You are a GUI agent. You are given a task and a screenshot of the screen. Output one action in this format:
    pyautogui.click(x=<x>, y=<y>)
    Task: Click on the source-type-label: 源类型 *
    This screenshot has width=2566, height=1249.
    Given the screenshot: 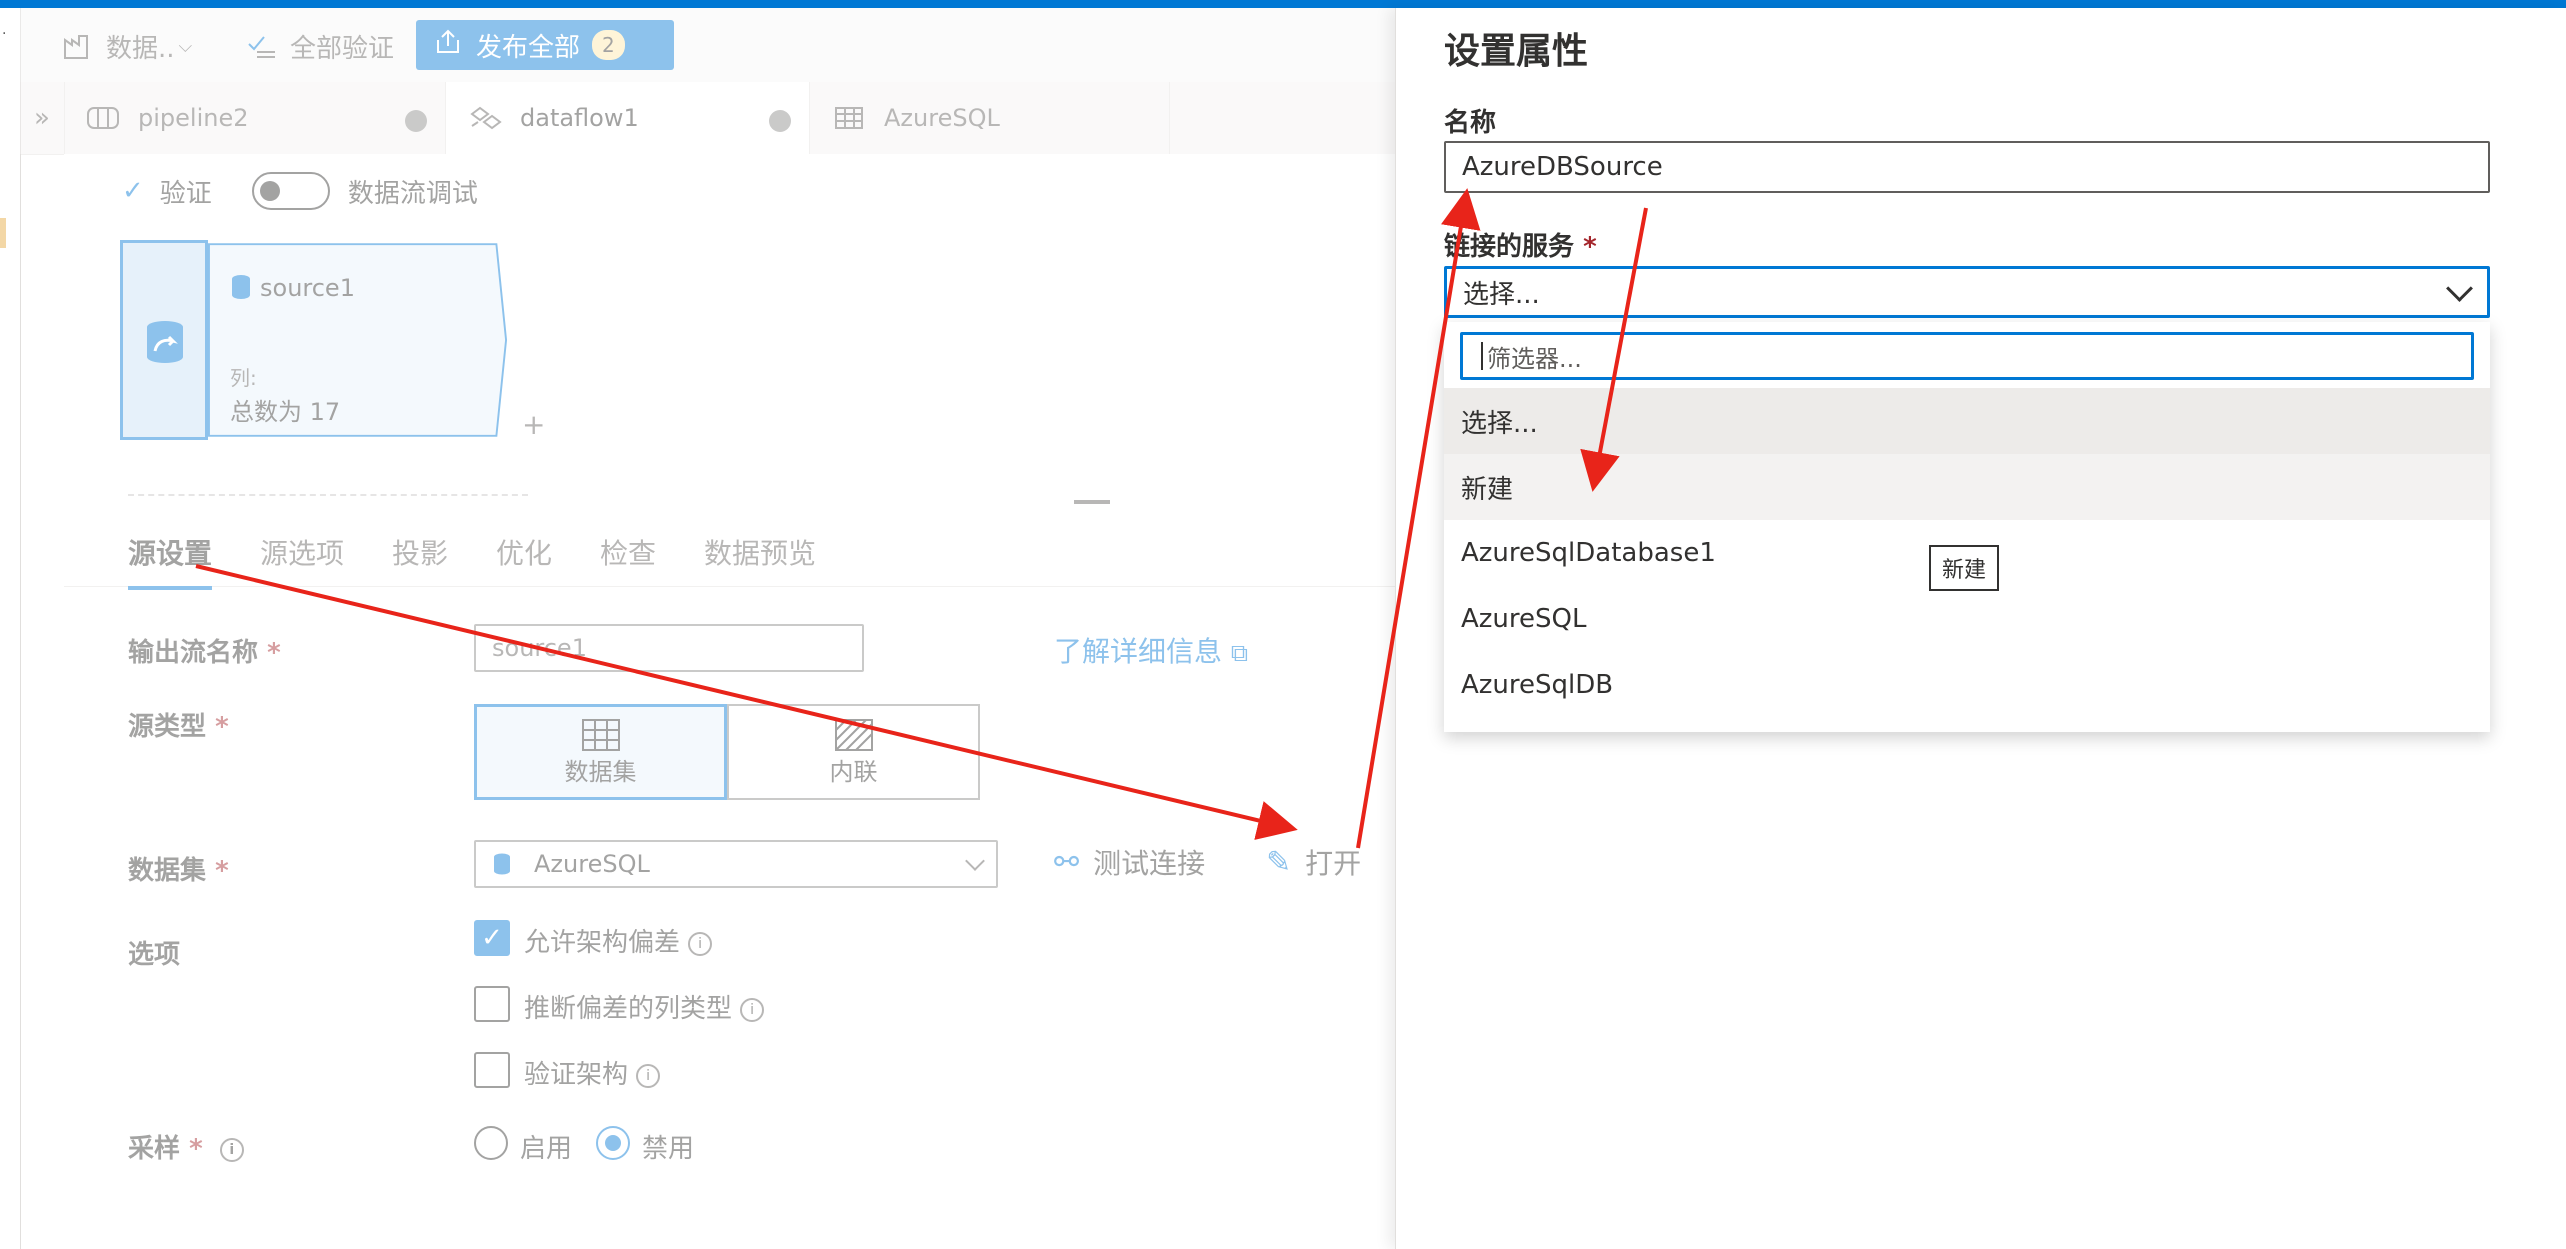 What is the action you would take?
    pyautogui.click(x=178, y=727)
    